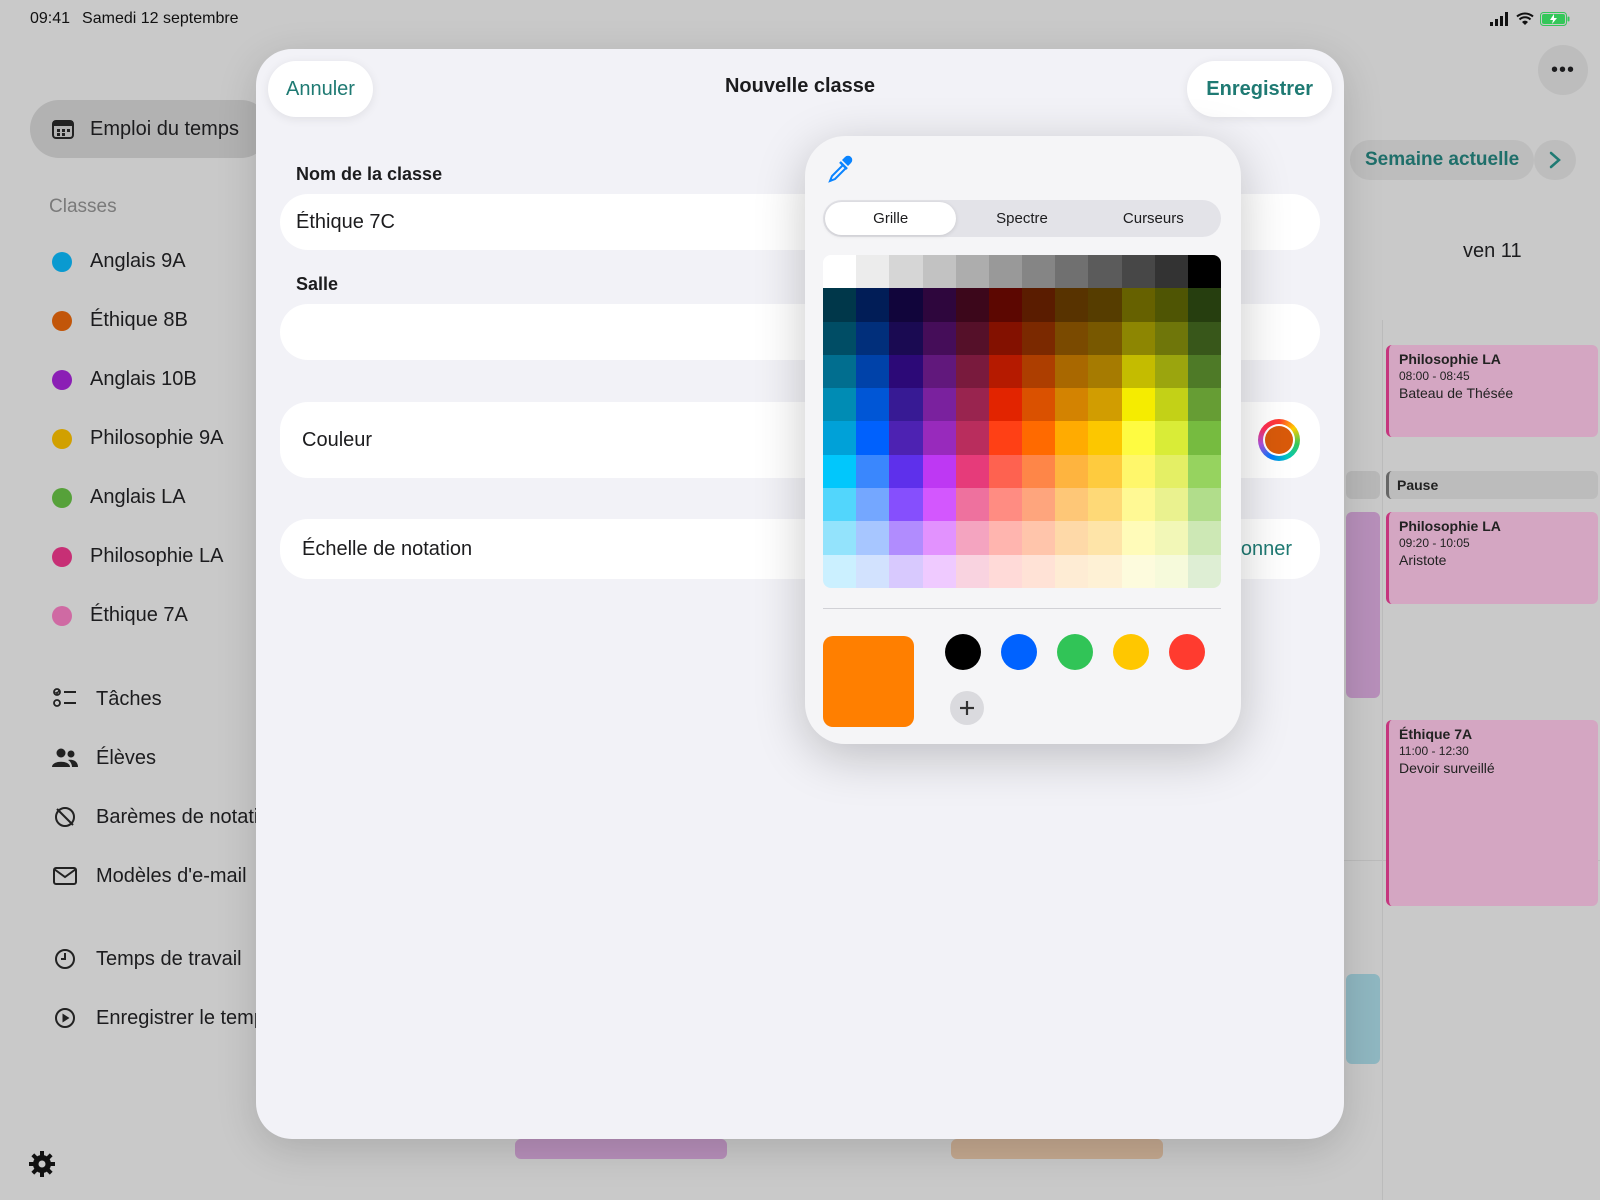  What do you see at coordinates (1492, 485) in the screenshot?
I see `calendar-pause: Pause` at bounding box center [1492, 485].